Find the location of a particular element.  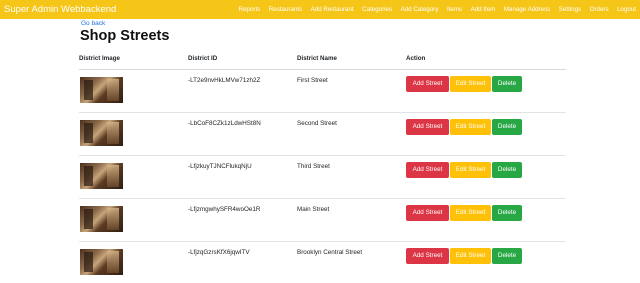

nav-link-add-restaurant: Add Restaurant is located at coordinates (332, 9).